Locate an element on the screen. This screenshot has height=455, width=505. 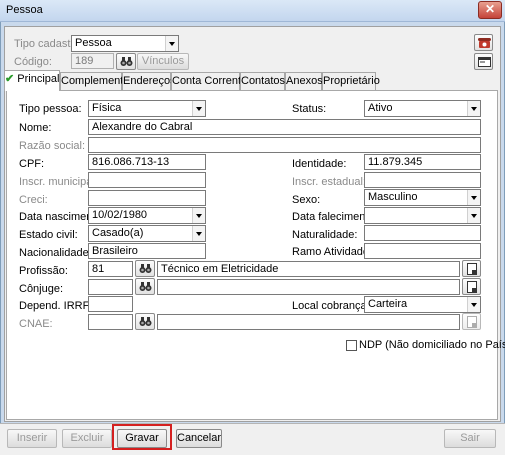
search-profissao-button is located at coordinates (145, 268).